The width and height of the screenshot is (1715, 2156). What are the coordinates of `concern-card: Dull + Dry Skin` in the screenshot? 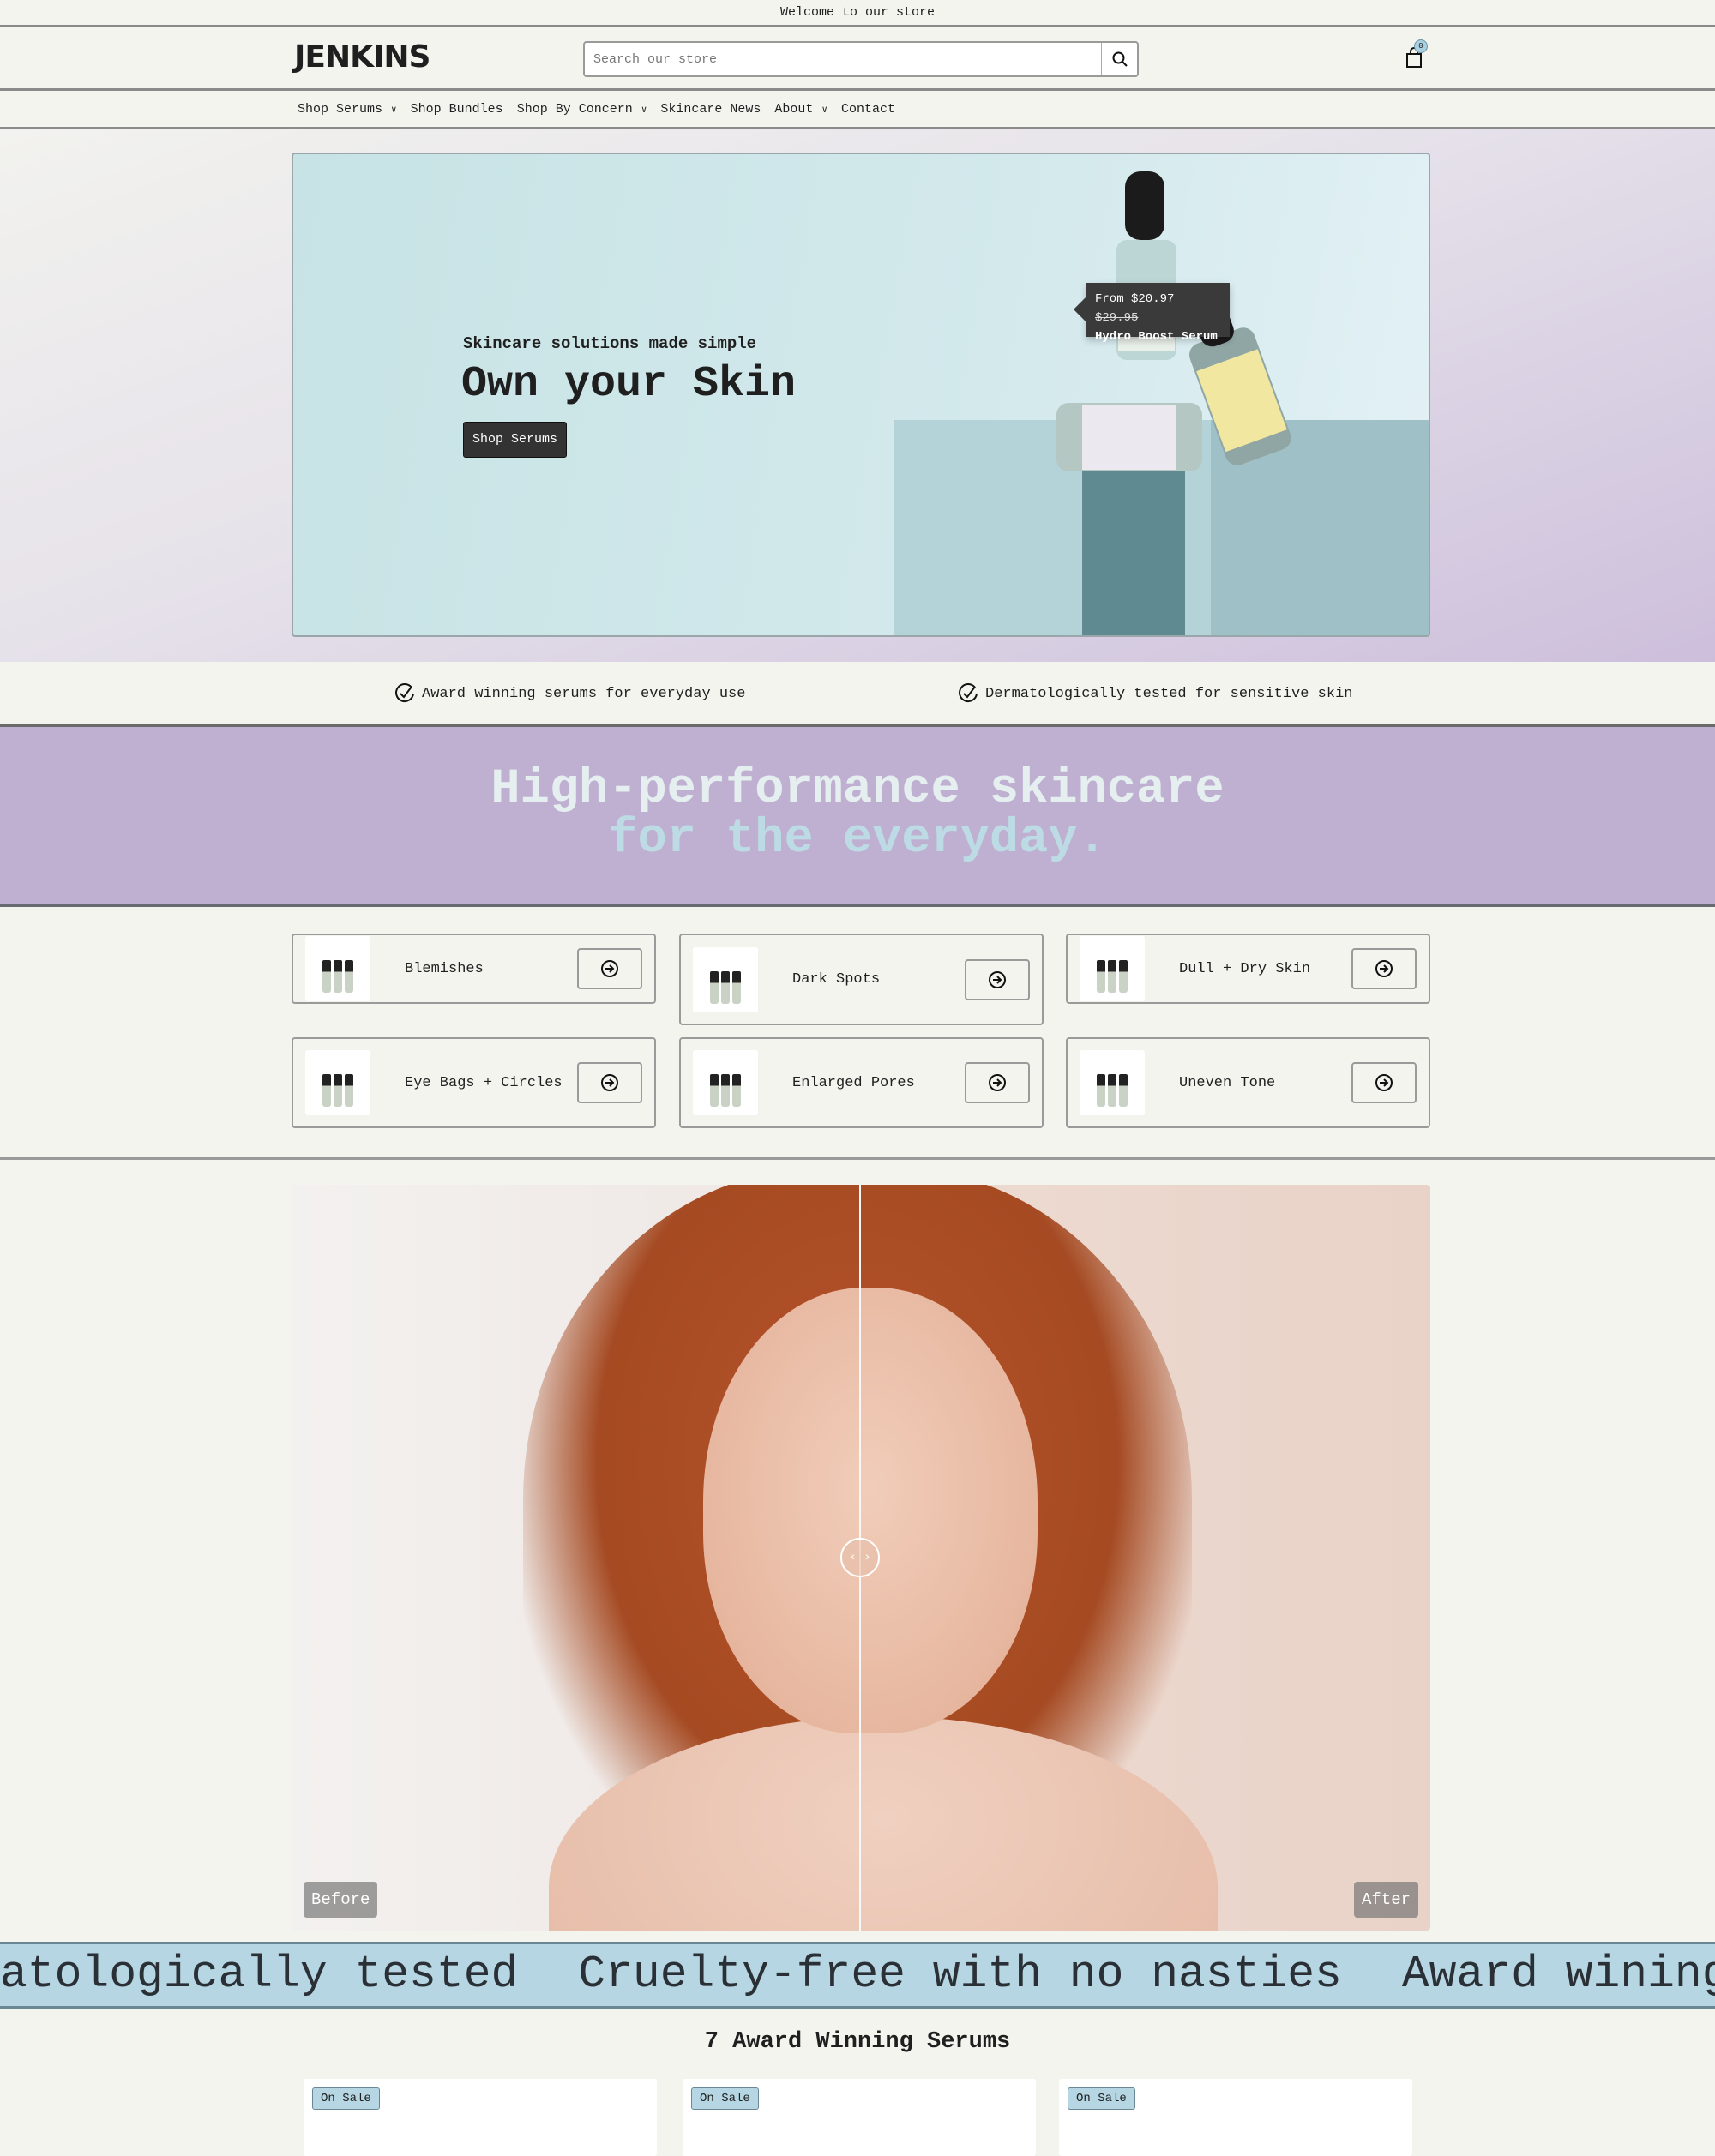 It's located at (1248, 969).